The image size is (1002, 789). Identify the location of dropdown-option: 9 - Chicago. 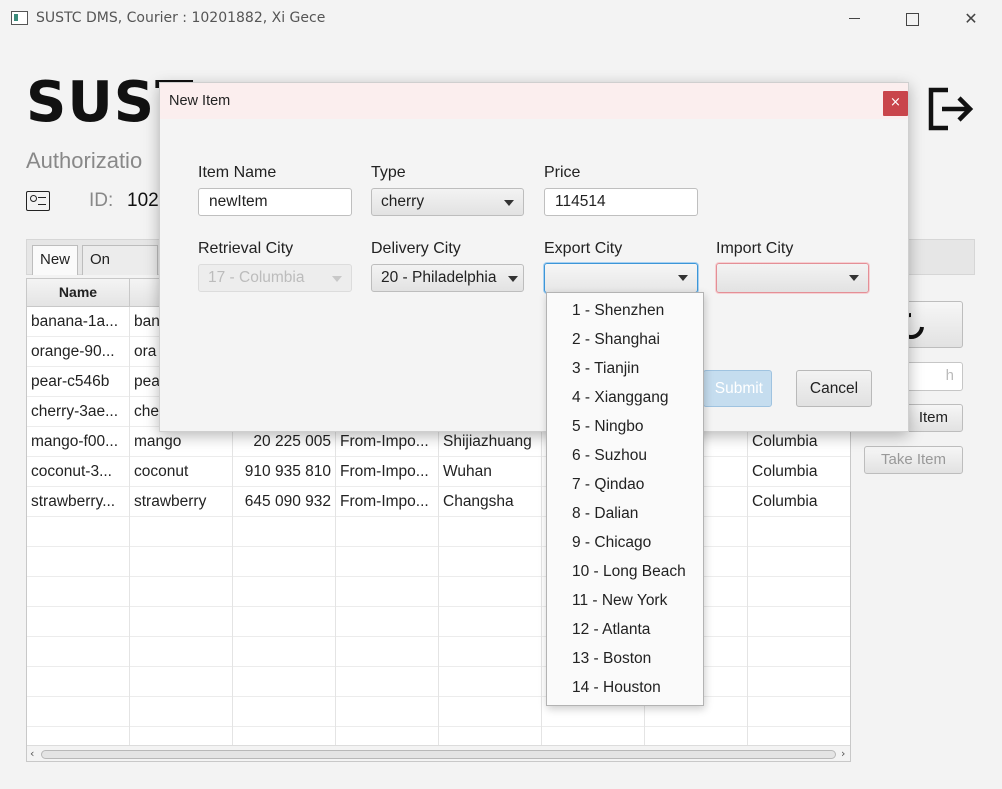
(625, 542).